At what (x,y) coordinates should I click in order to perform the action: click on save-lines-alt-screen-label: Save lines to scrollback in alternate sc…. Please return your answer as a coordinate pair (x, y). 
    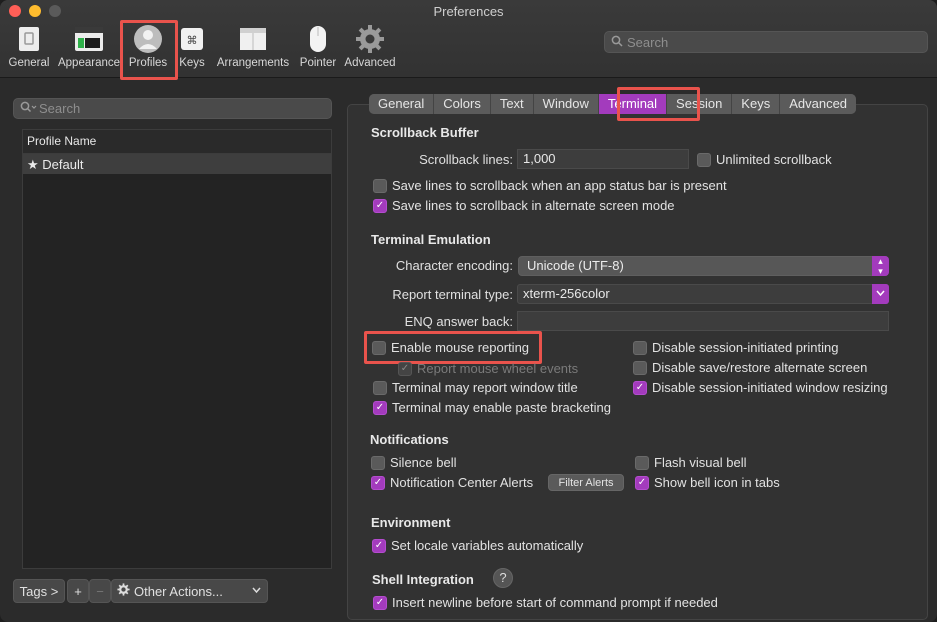
    Looking at the image, I should click on (533, 205).